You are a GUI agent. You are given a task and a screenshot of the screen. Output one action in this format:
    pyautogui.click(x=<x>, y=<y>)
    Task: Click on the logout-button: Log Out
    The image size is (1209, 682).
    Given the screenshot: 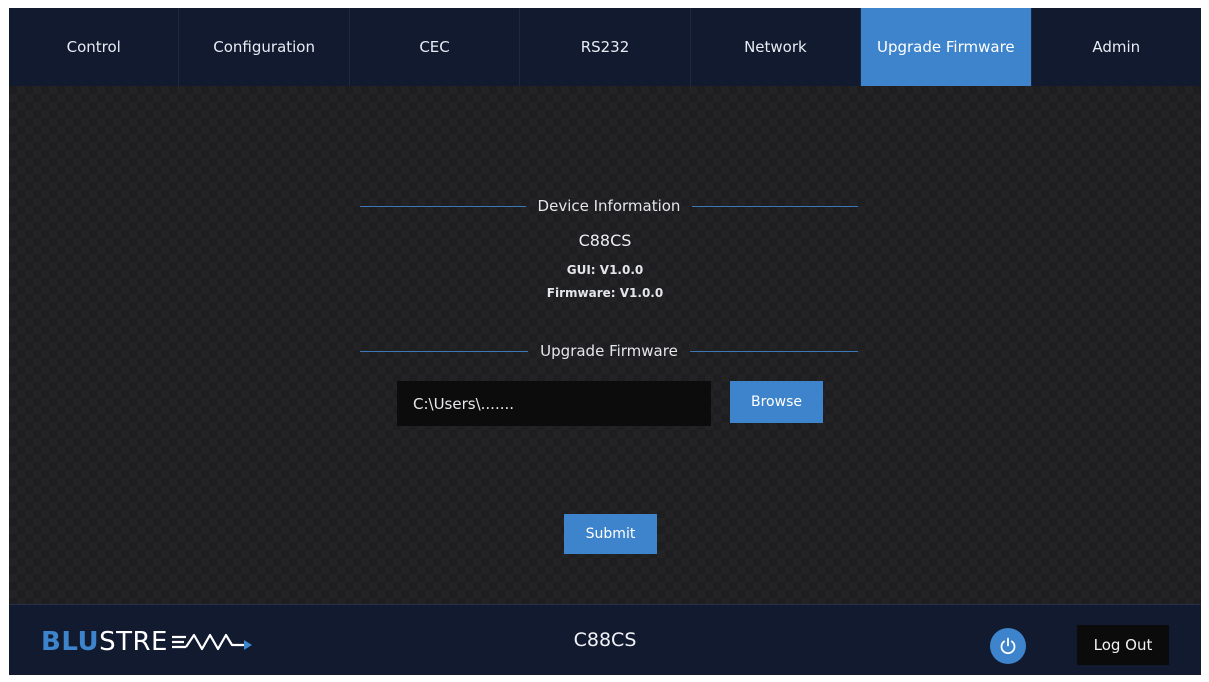 What is the action you would take?
    pyautogui.click(x=1123, y=645)
    